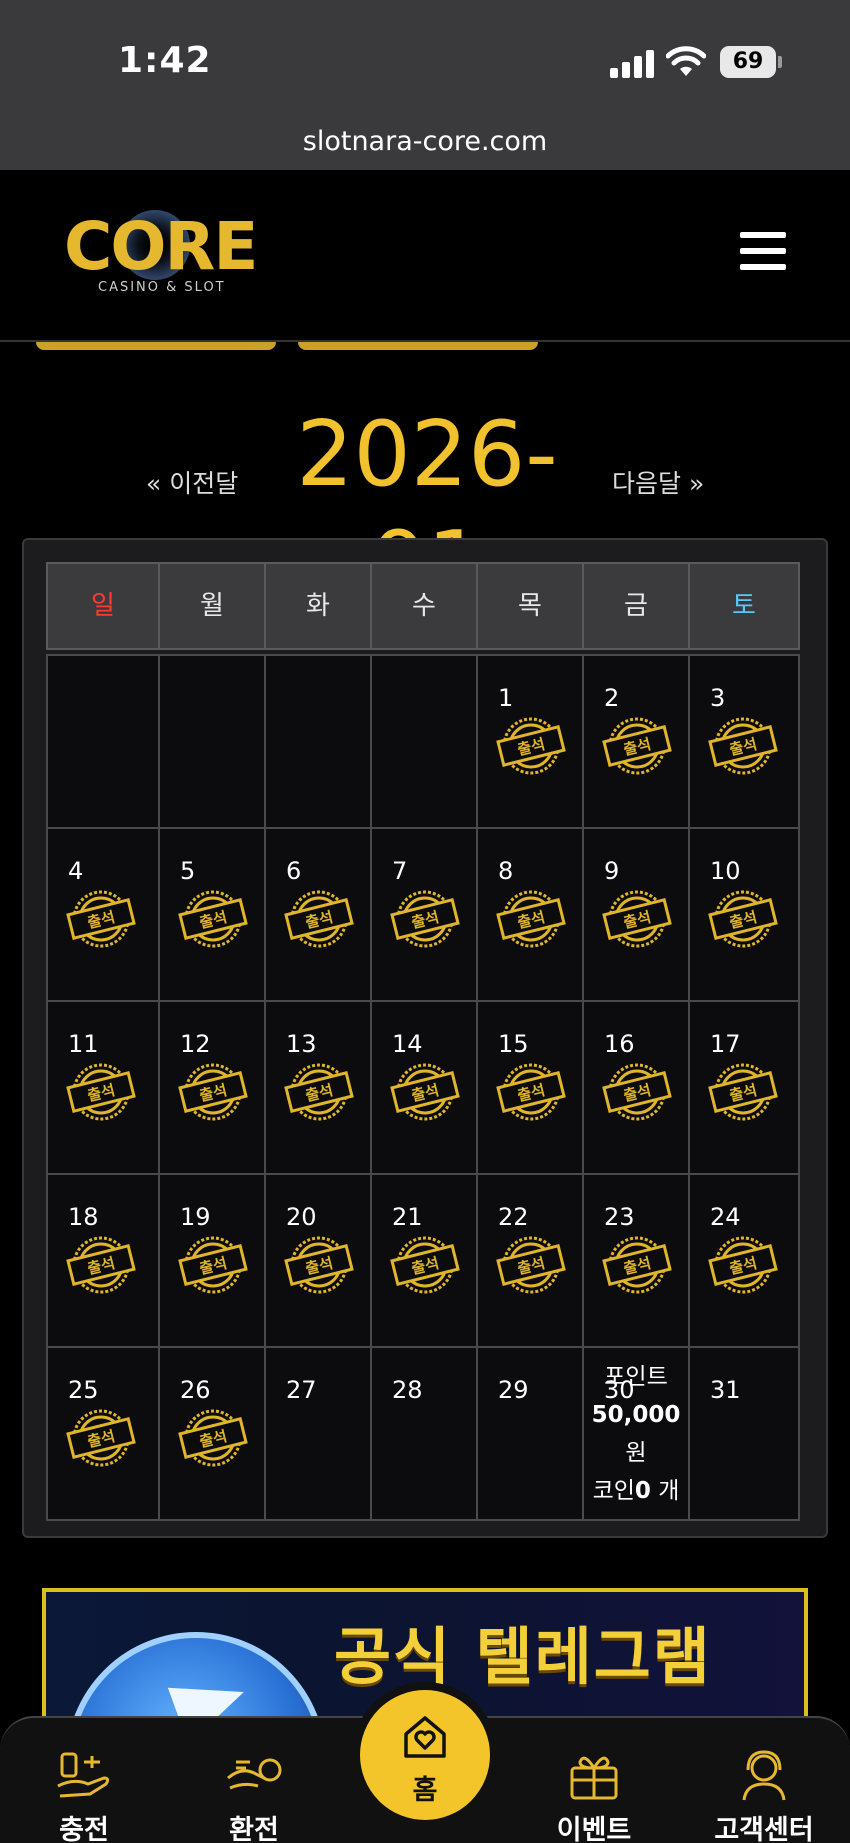  I want to click on calendar-day-27: 27, so click(318, 1433).